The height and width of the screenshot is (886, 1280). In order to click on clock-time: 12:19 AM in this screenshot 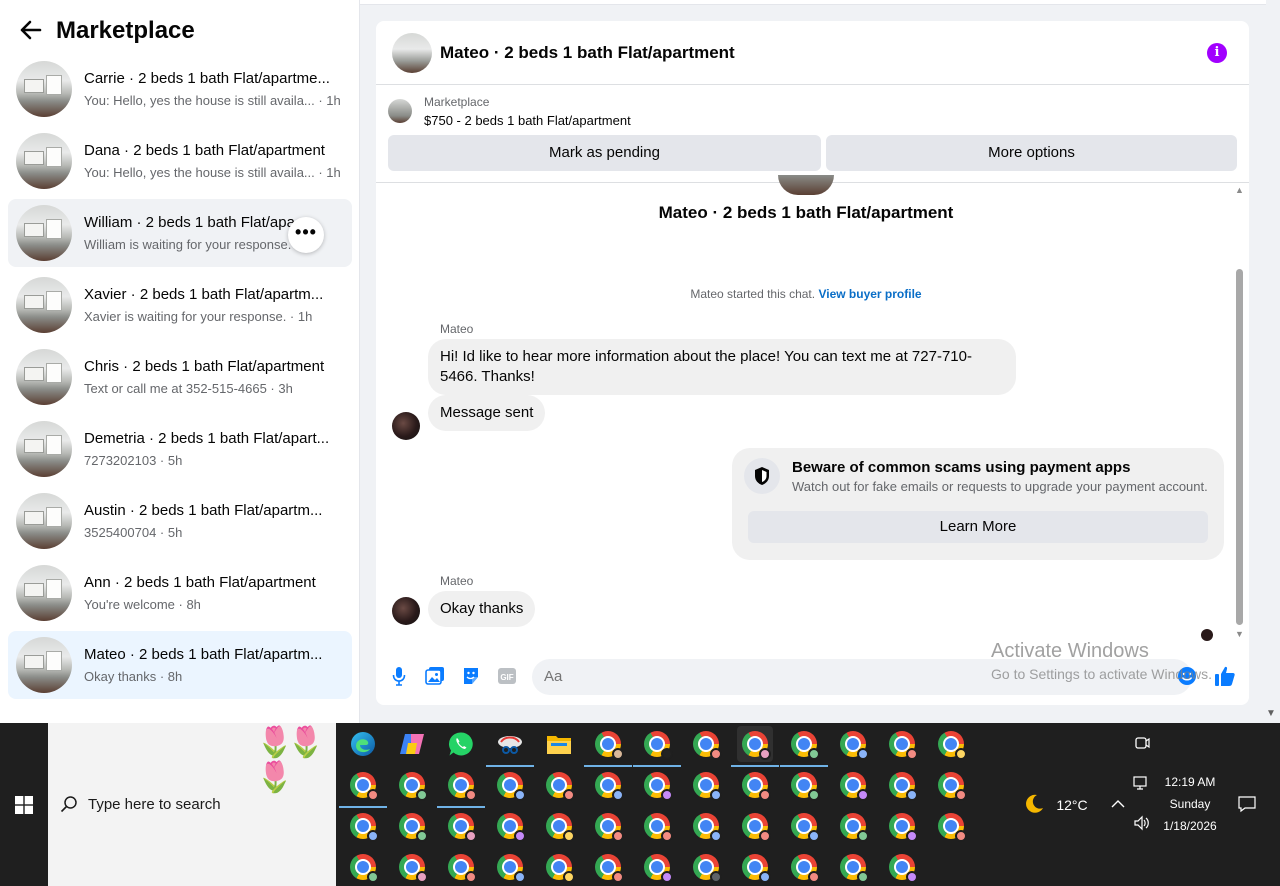, I will do `click(1190, 782)`.